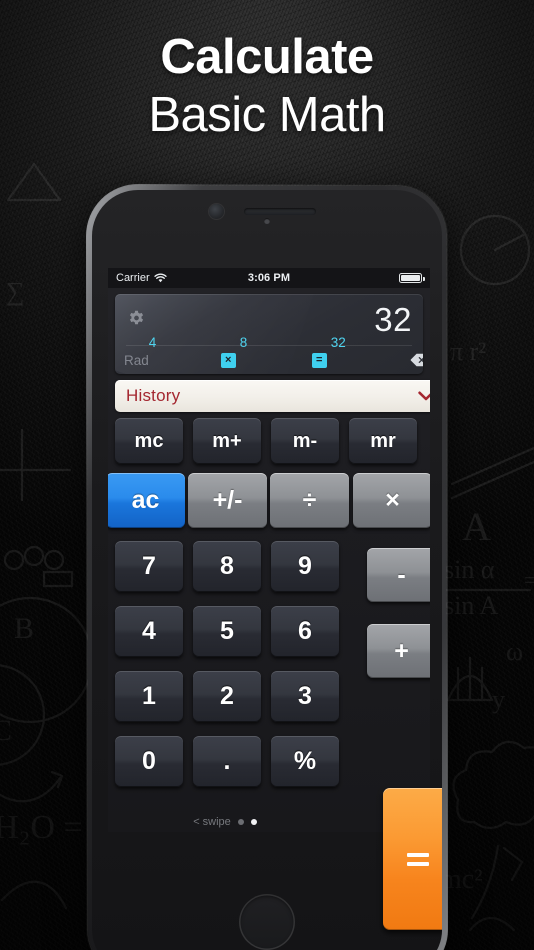 The height and width of the screenshot is (950, 534). I want to click on backspace-icon, so click(416, 360).